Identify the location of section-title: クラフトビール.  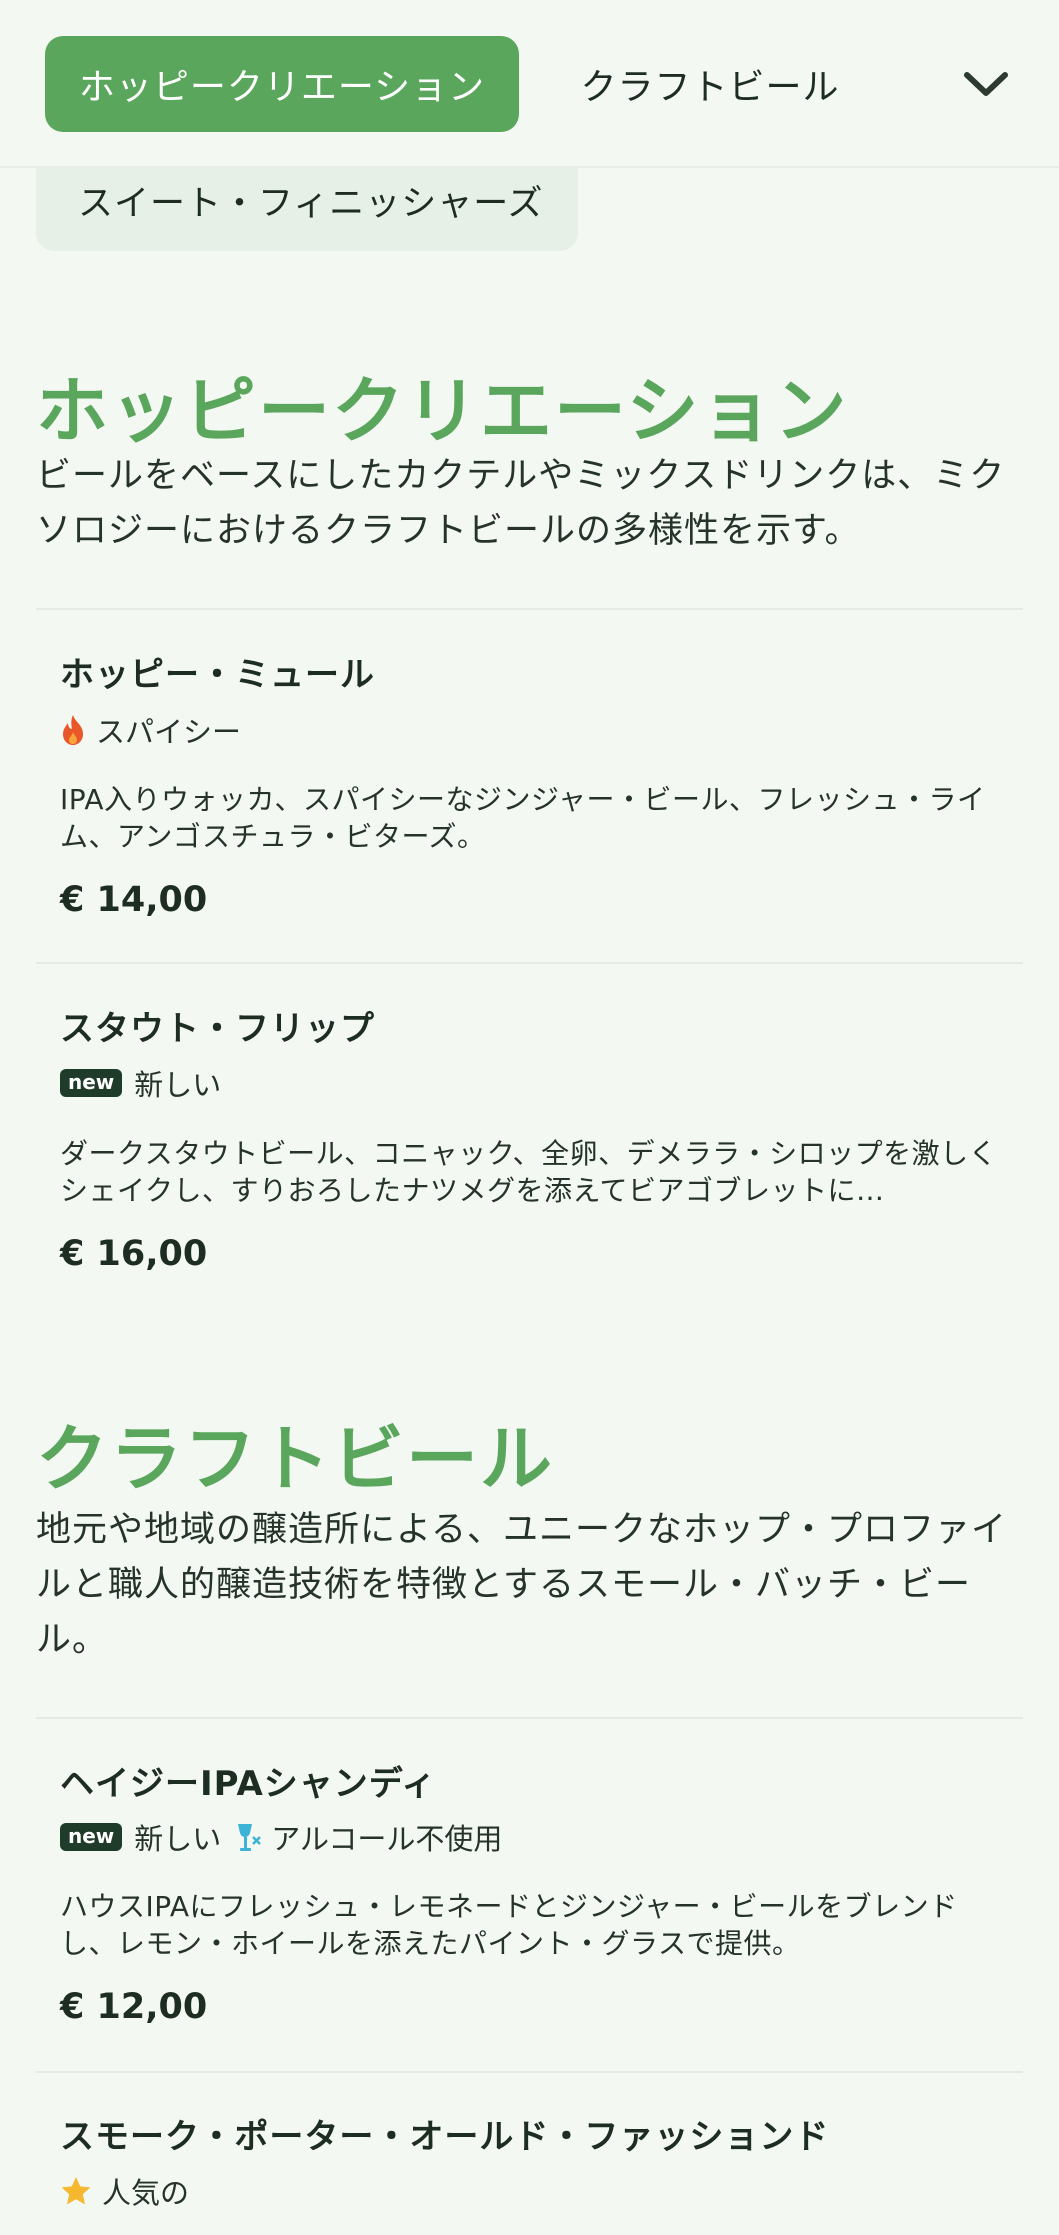
(295, 1459).